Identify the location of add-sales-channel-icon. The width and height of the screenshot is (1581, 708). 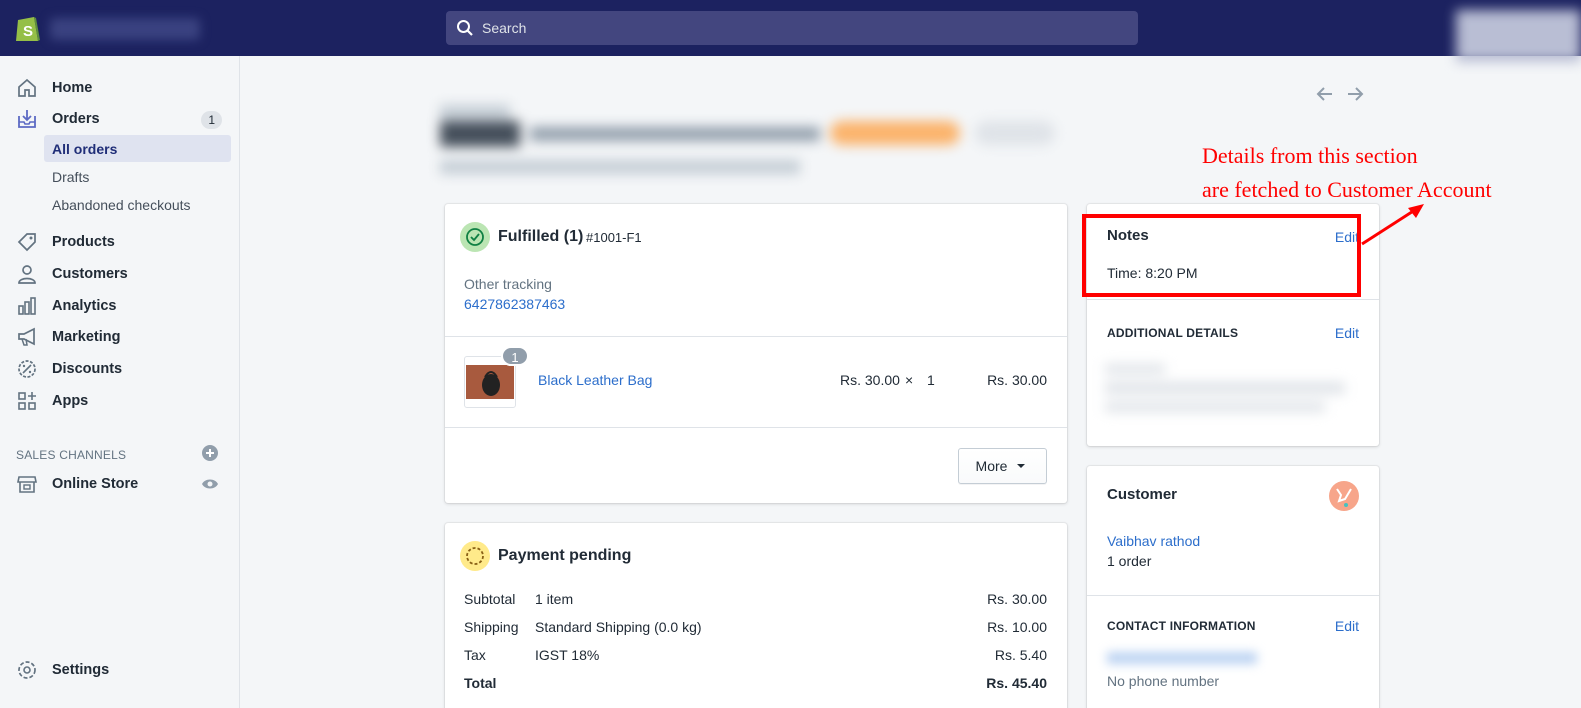
(210, 453).